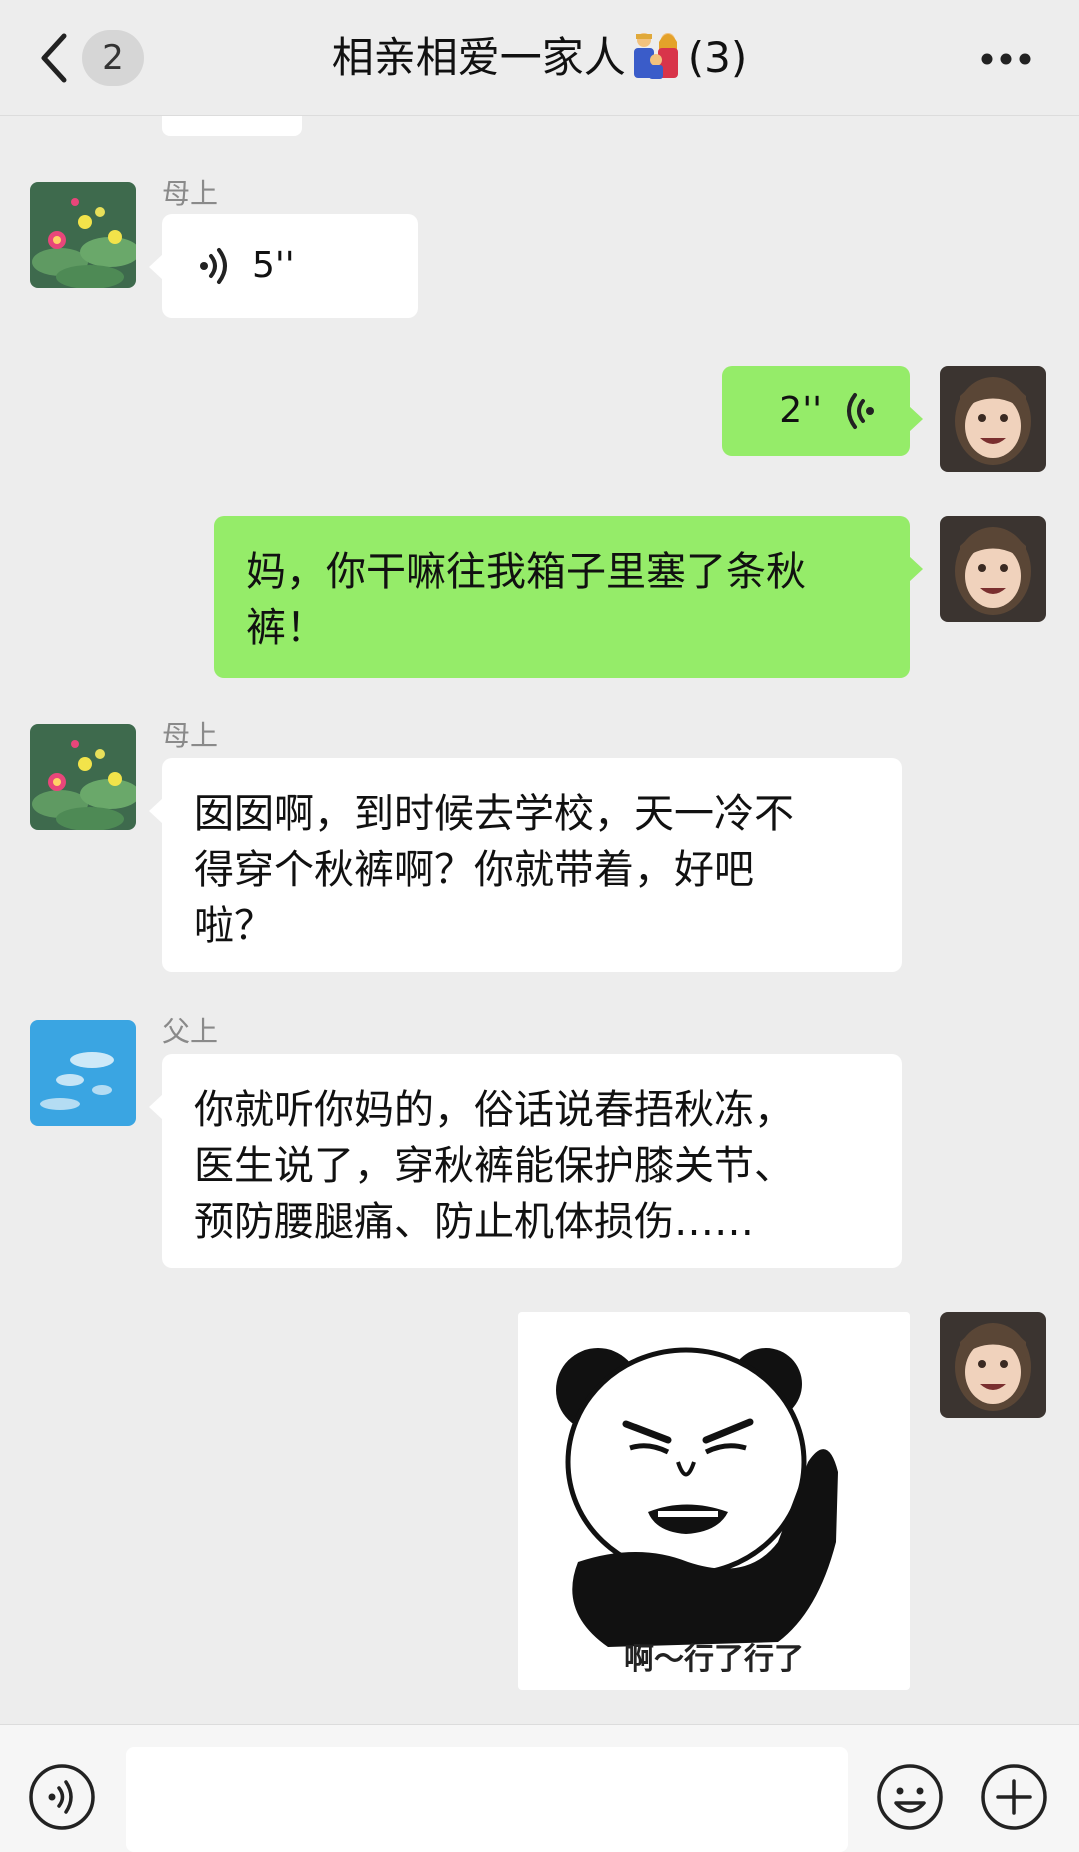 Image resolution: width=1079 pixels, height=1852 pixels. I want to click on voice-message-bubble: 5'', so click(283, 266).